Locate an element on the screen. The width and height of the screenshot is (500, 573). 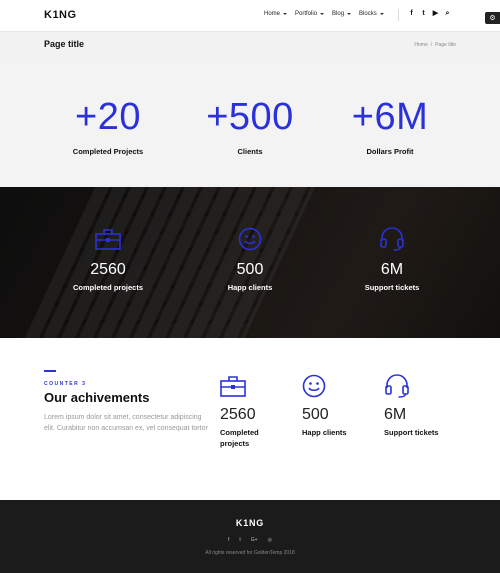
counter-number: +6M is located at coordinates (390, 117).